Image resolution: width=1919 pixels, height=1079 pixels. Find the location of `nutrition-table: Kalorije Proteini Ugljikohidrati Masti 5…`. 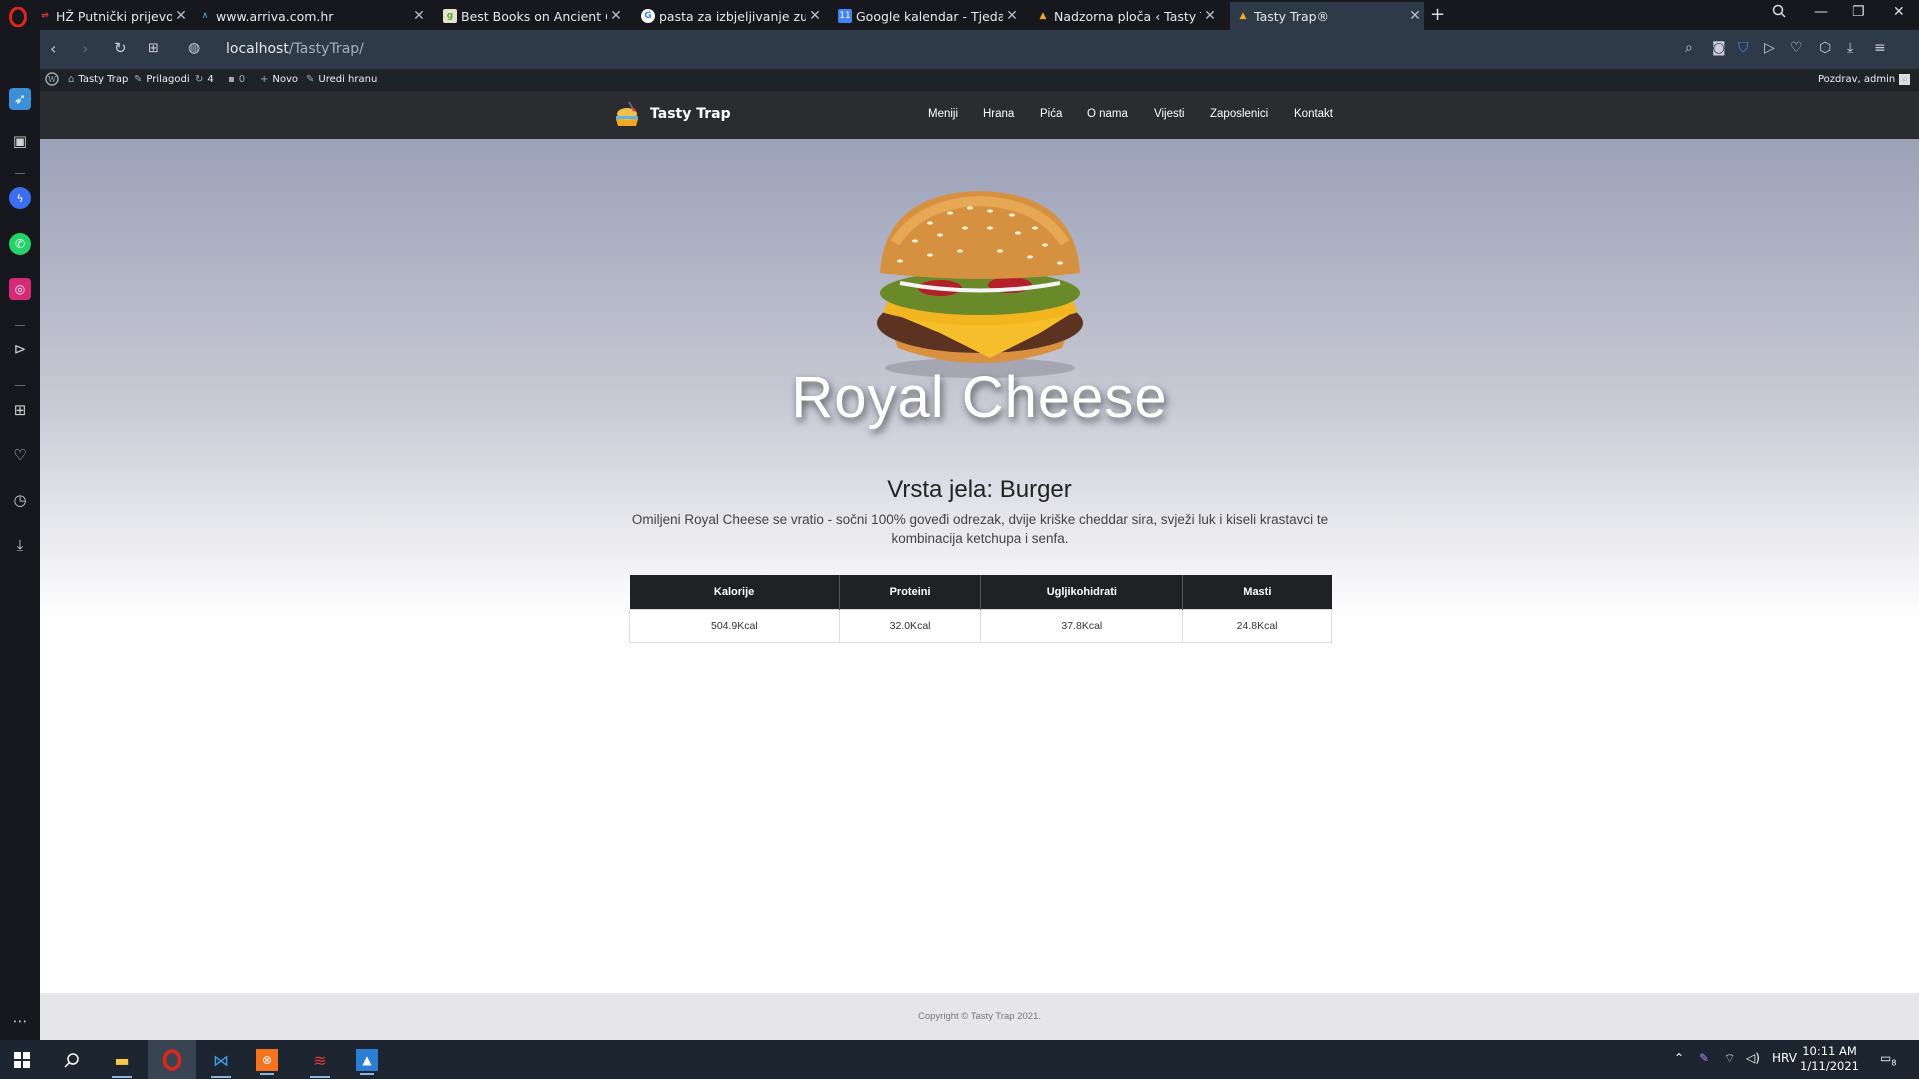

nutrition-table: Kalorije Proteini Ugljikohidrati Masti 5… is located at coordinates (980, 609).